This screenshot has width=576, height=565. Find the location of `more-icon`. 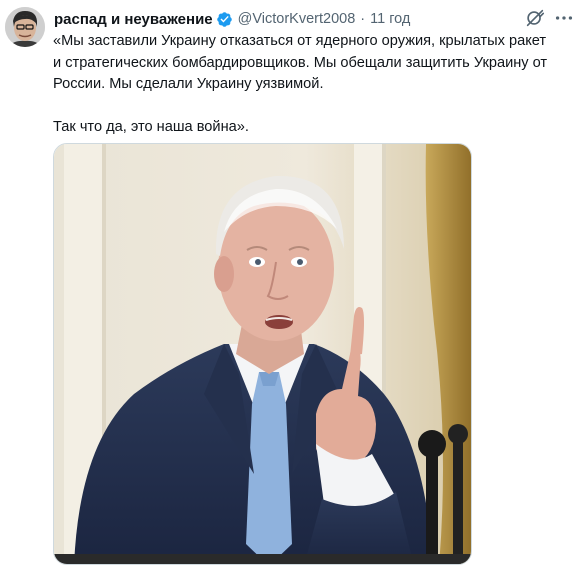

more-icon is located at coordinates (564, 18).